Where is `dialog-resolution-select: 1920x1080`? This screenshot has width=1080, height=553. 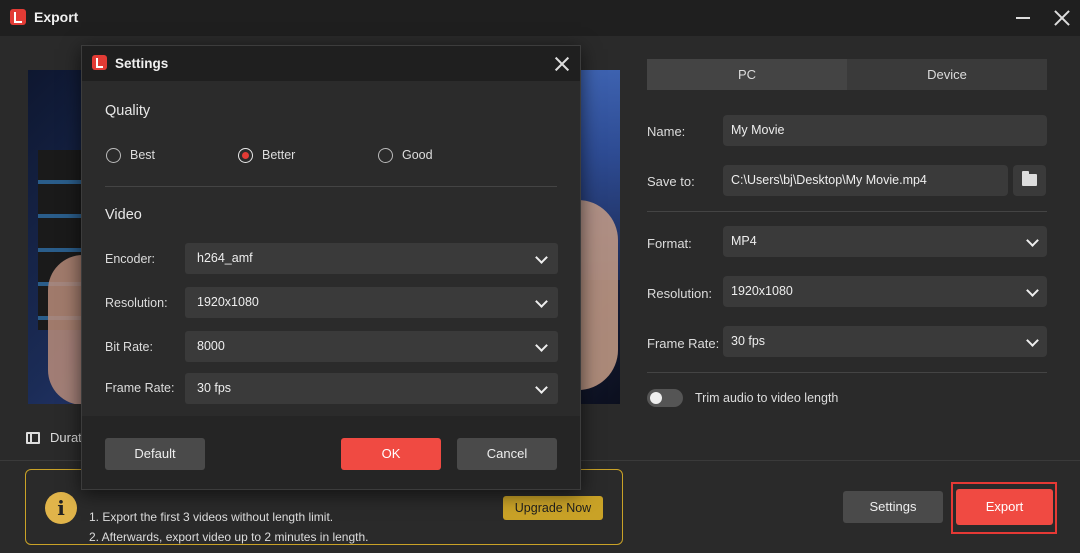 dialog-resolution-select: 1920x1080 is located at coordinates (371, 302).